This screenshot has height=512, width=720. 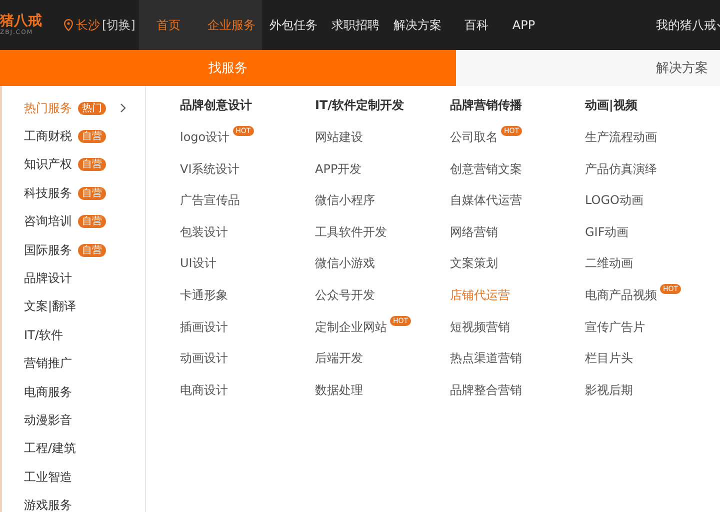 I want to click on nav-link: 求职招聘, so click(x=355, y=25).